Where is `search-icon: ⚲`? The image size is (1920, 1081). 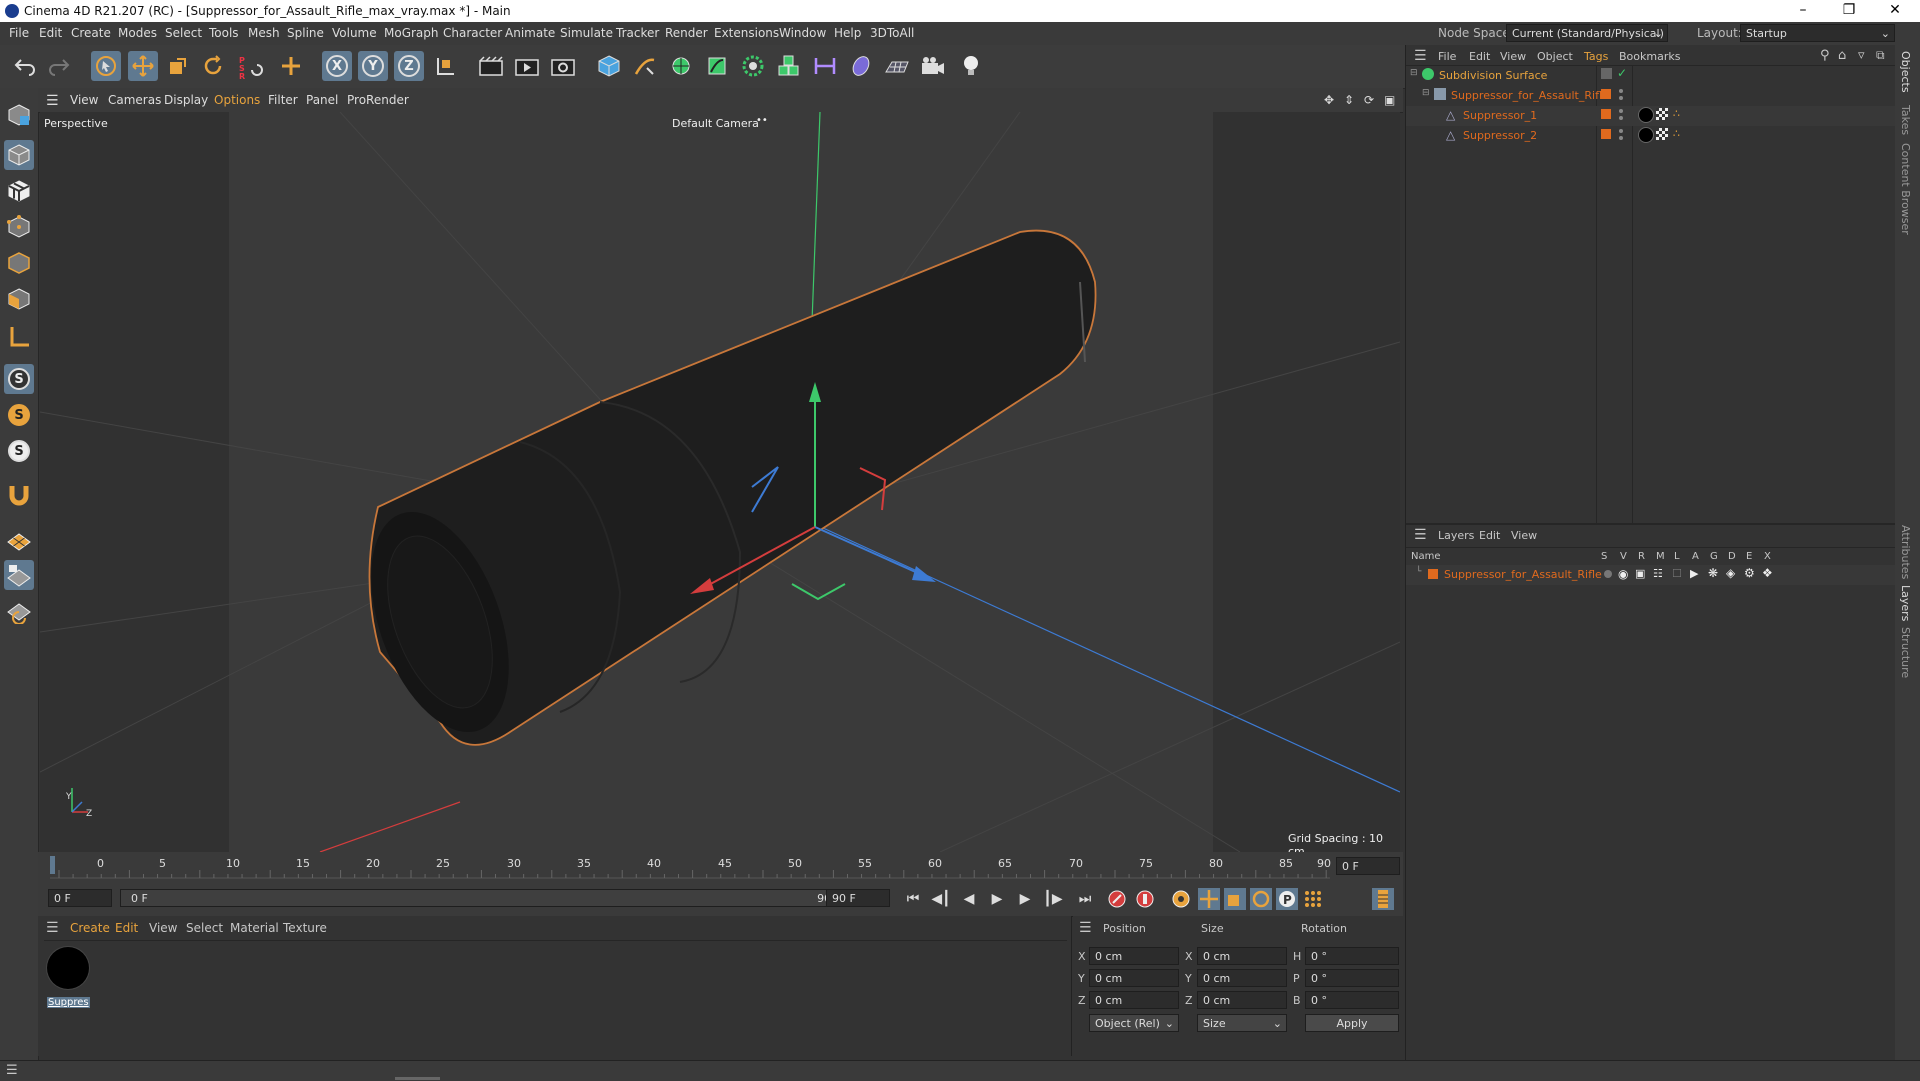 search-icon: ⚲ is located at coordinates (1825, 55).